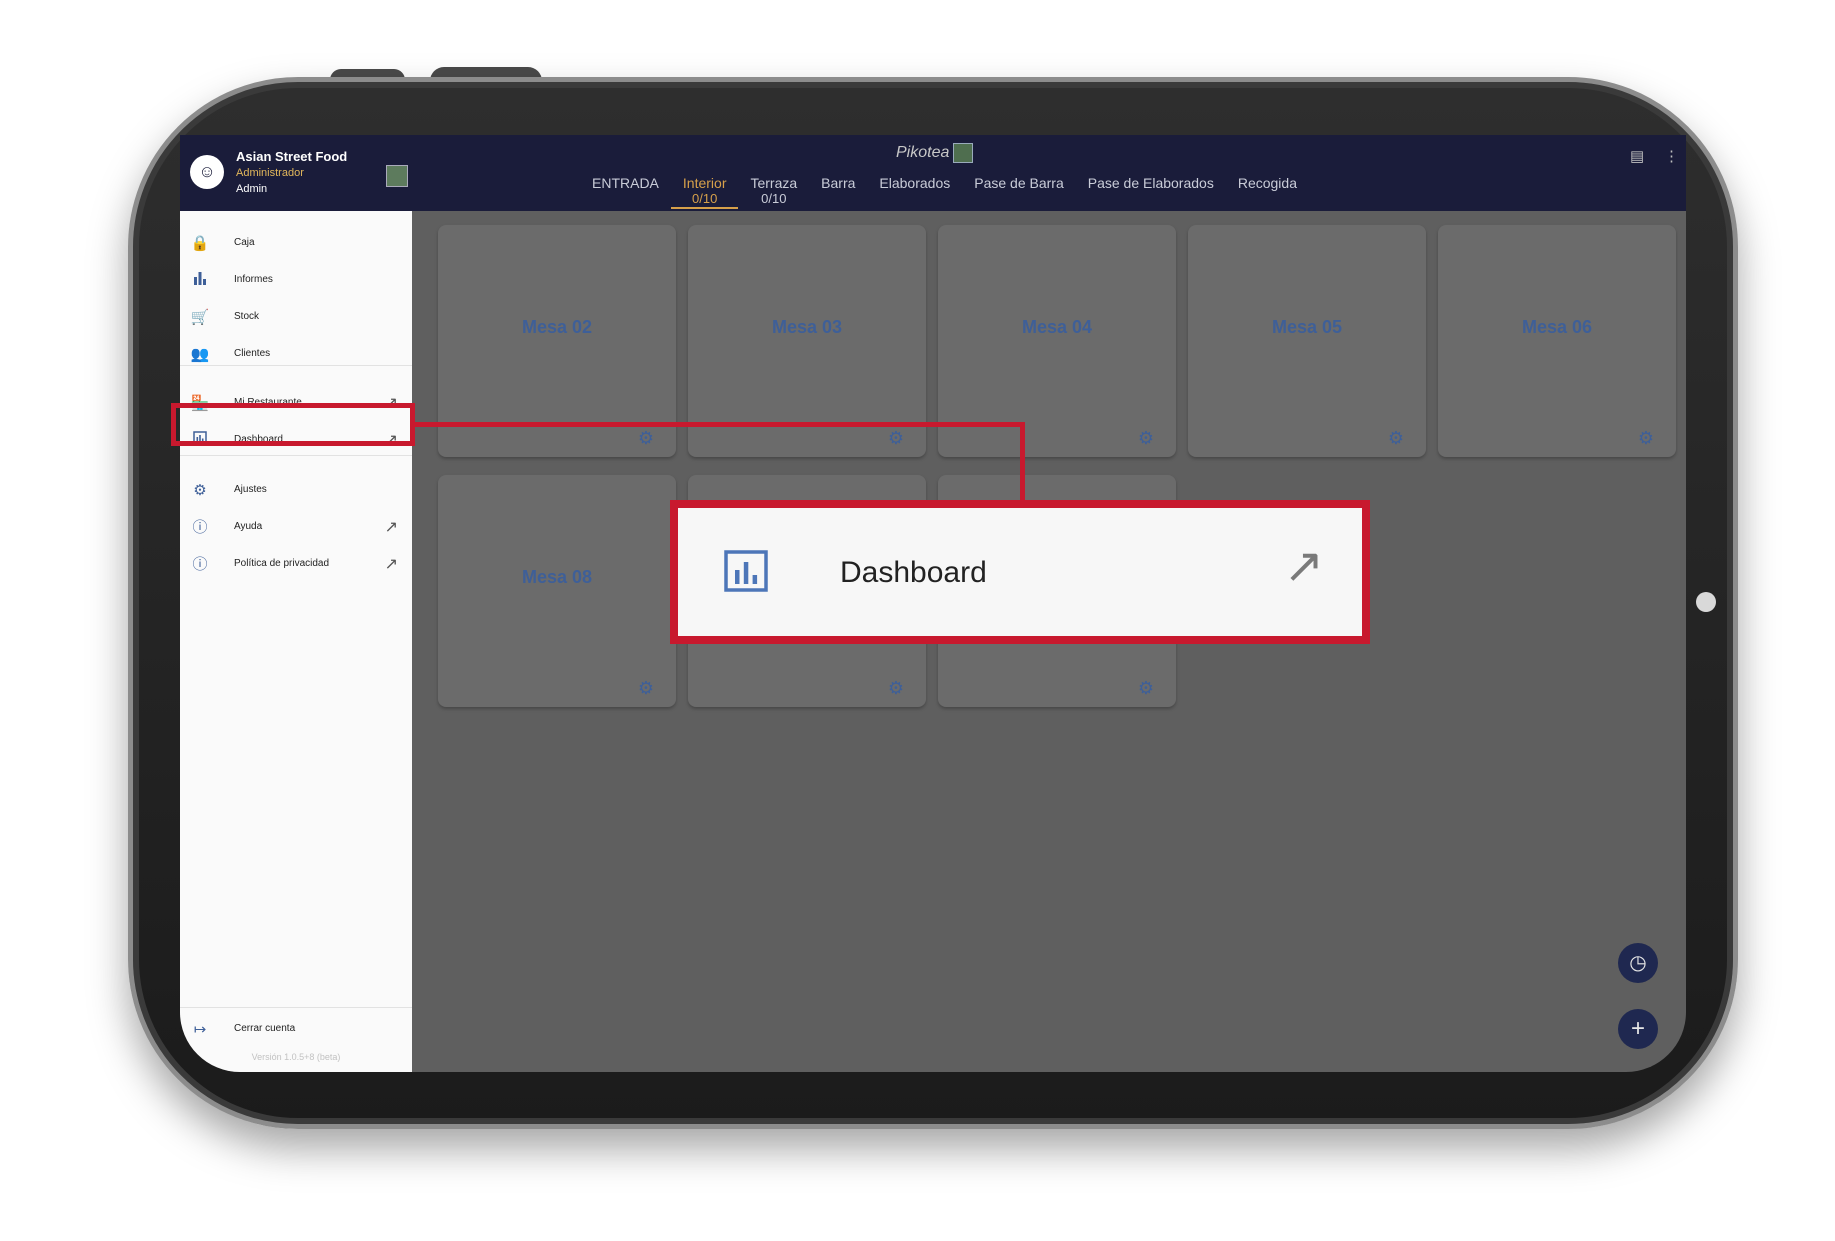  Describe the element at coordinates (1307, 341) in the screenshot. I see `table-card: Mesa 05 ⚙` at that location.